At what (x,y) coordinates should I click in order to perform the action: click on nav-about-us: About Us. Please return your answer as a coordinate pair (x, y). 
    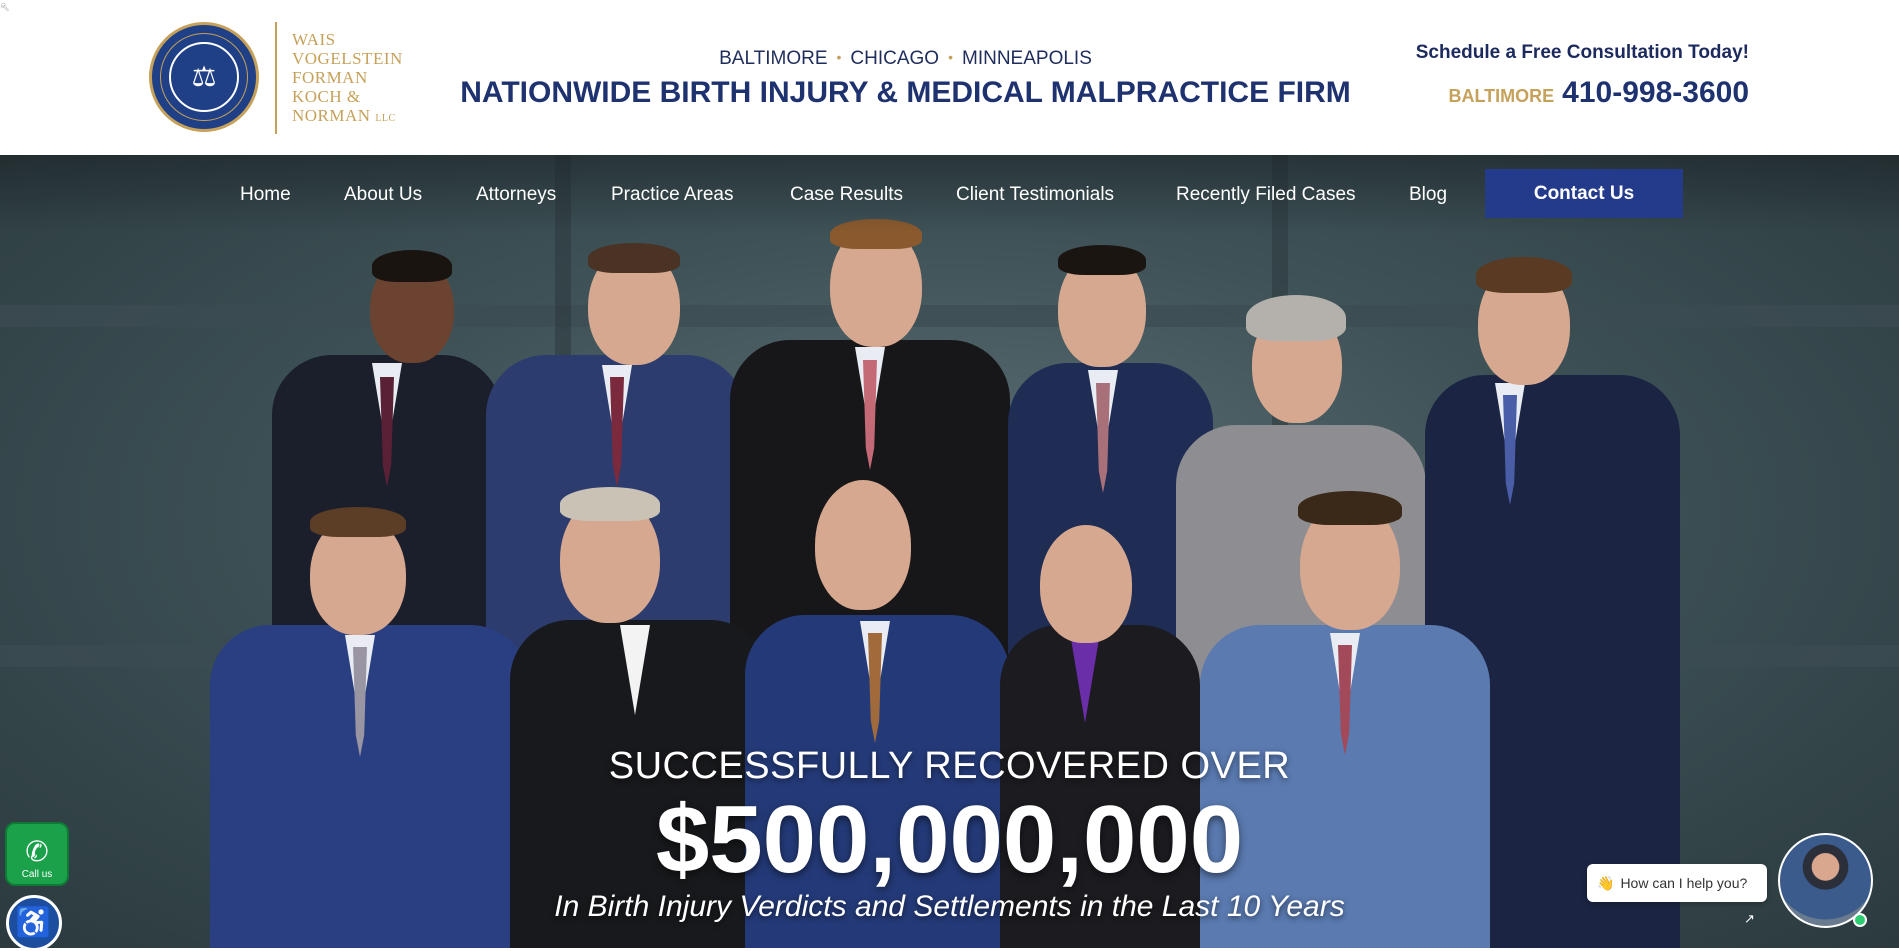
    Looking at the image, I should click on (383, 195).